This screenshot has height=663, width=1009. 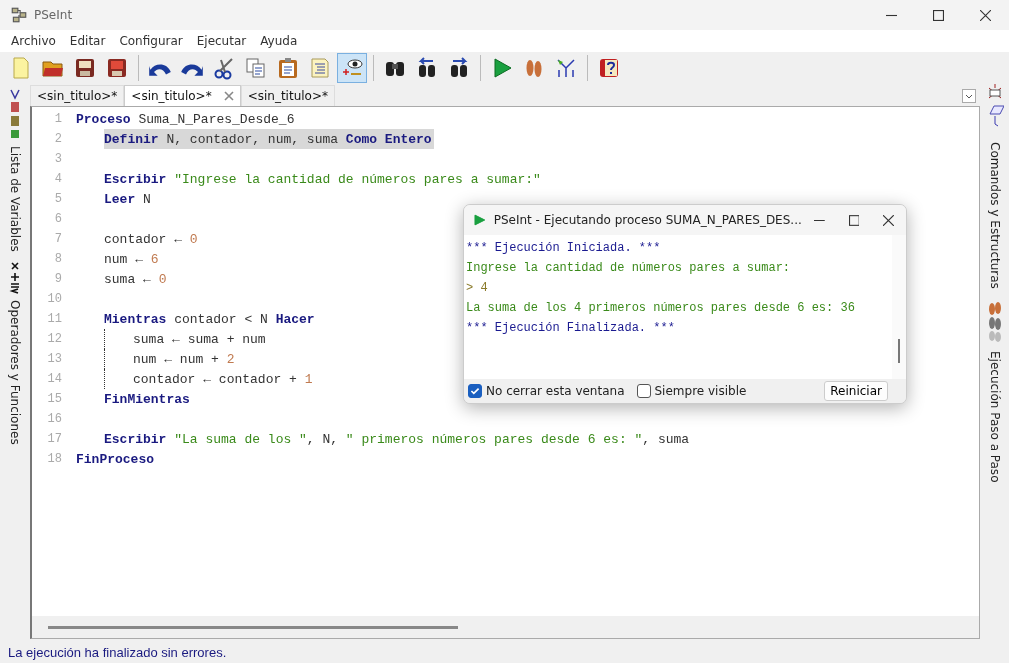 I want to click on console-line: *** Ejecución Finalizada. ***, so click(x=571, y=328).